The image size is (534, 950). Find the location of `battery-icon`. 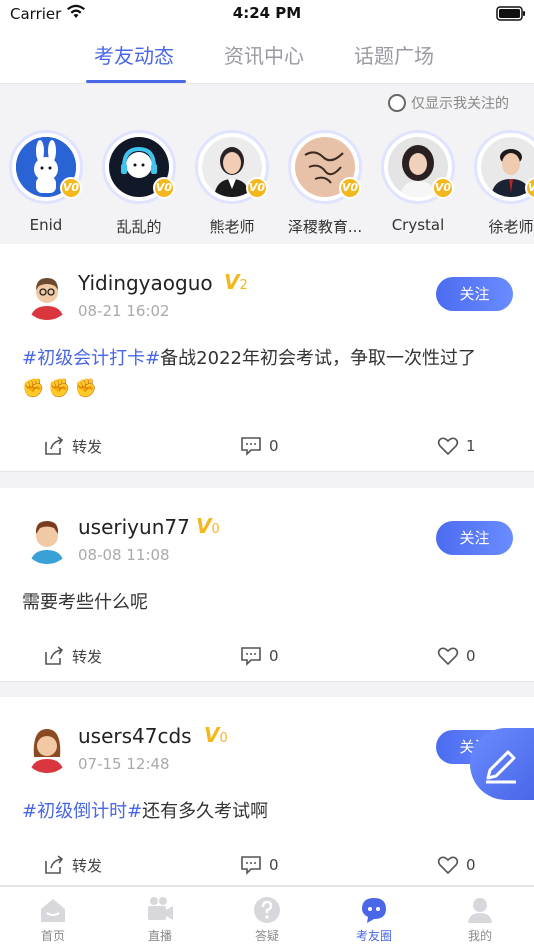

battery-icon is located at coordinates (510, 13).